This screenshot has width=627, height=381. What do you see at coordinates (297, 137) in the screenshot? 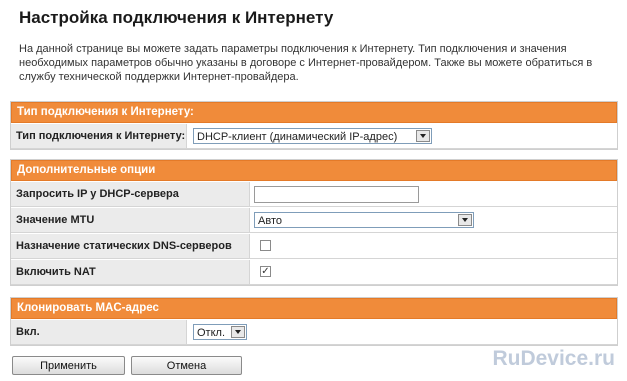
I see `connection-type-value: DHCP-клиент (динамический IP-адрес)` at bounding box center [297, 137].